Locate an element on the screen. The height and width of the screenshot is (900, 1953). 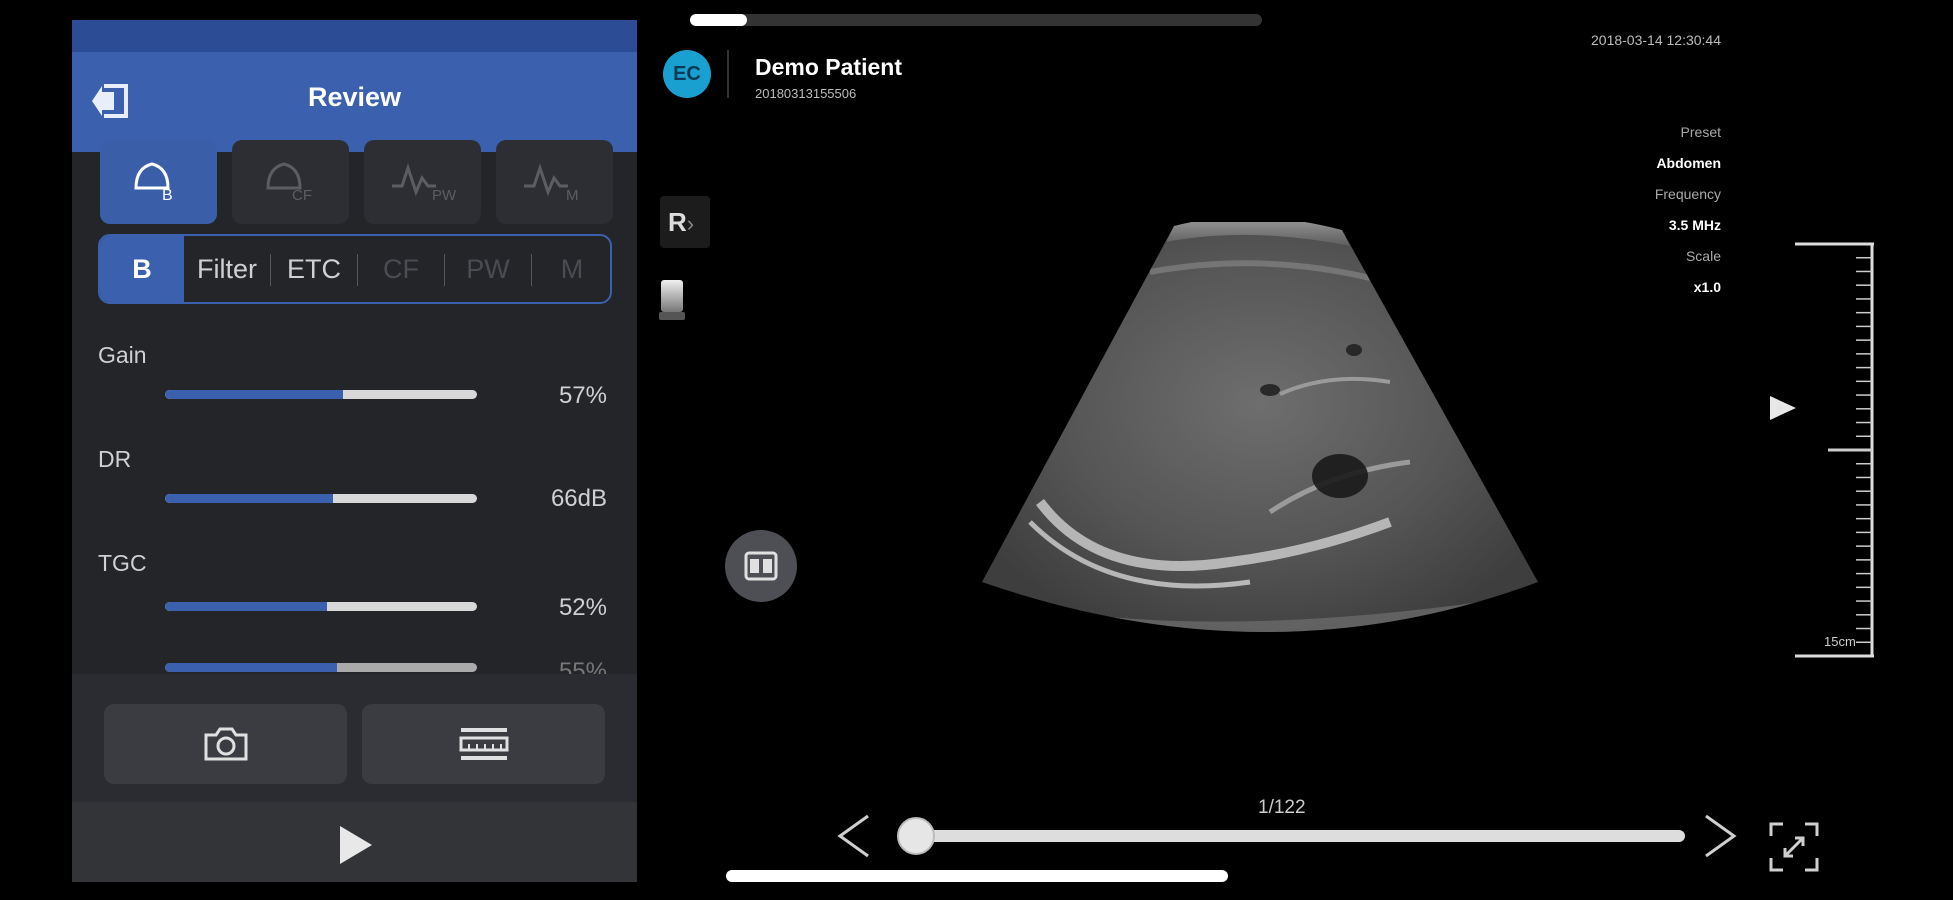
capture-button is located at coordinates (225, 744).